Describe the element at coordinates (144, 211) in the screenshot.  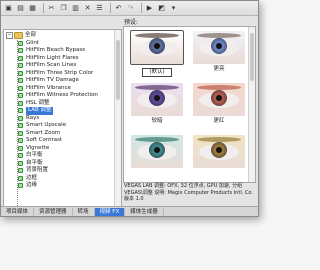
I see `tab-media-generators: 媒体生成器` at that location.